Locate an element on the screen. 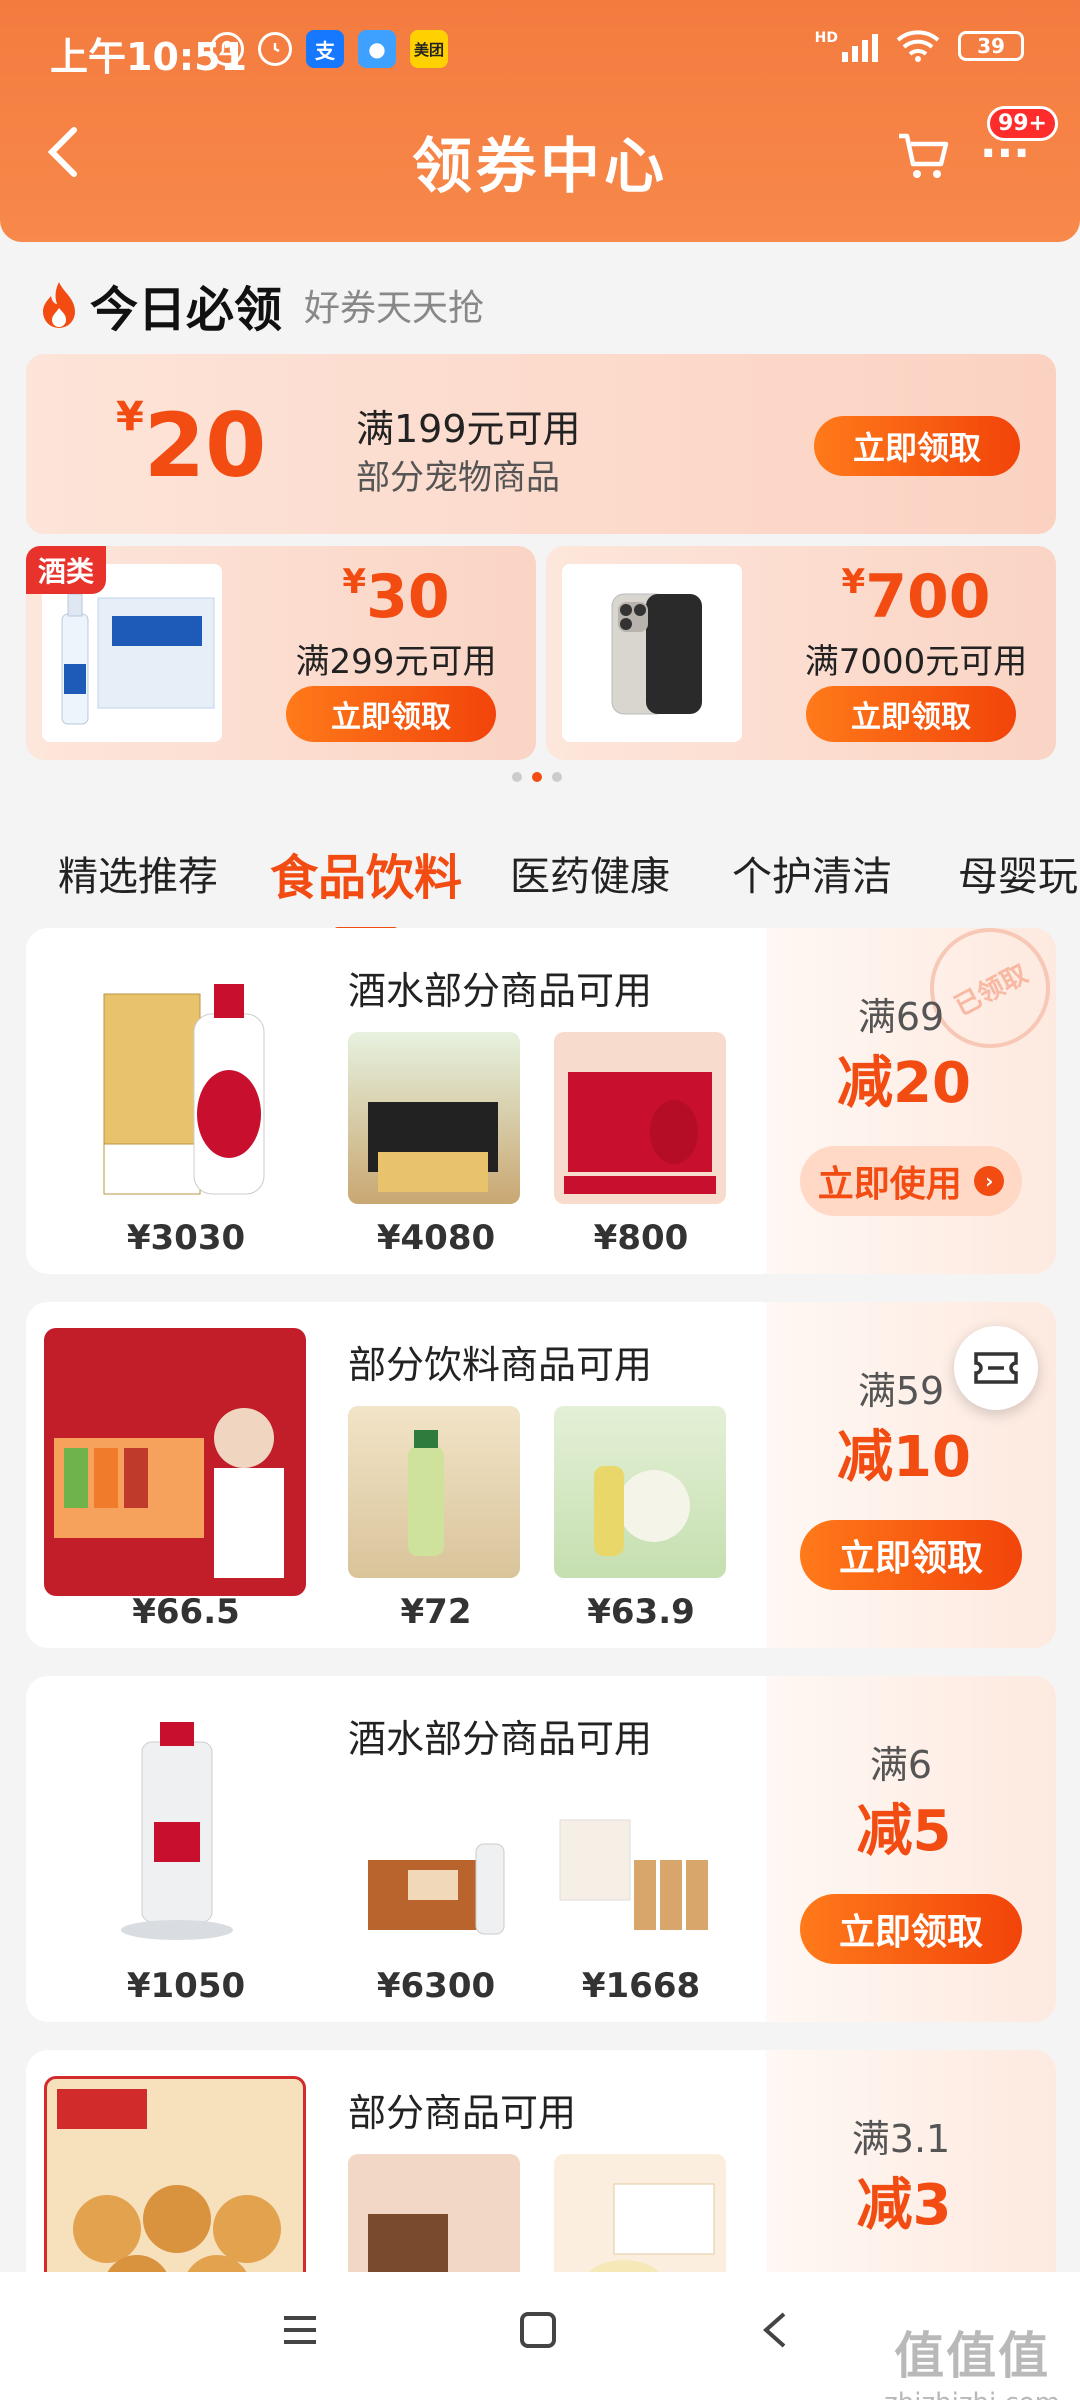  product-price: ¥63.9 is located at coordinates (641, 1612).